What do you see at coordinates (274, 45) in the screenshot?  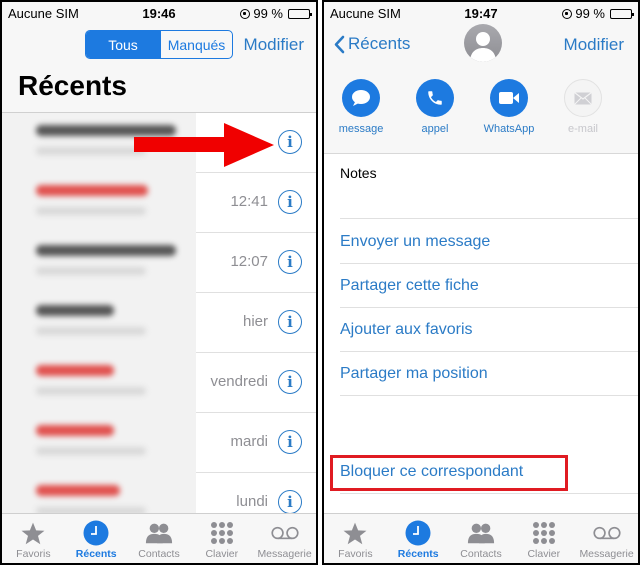 I see `edit-button: Modifier` at bounding box center [274, 45].